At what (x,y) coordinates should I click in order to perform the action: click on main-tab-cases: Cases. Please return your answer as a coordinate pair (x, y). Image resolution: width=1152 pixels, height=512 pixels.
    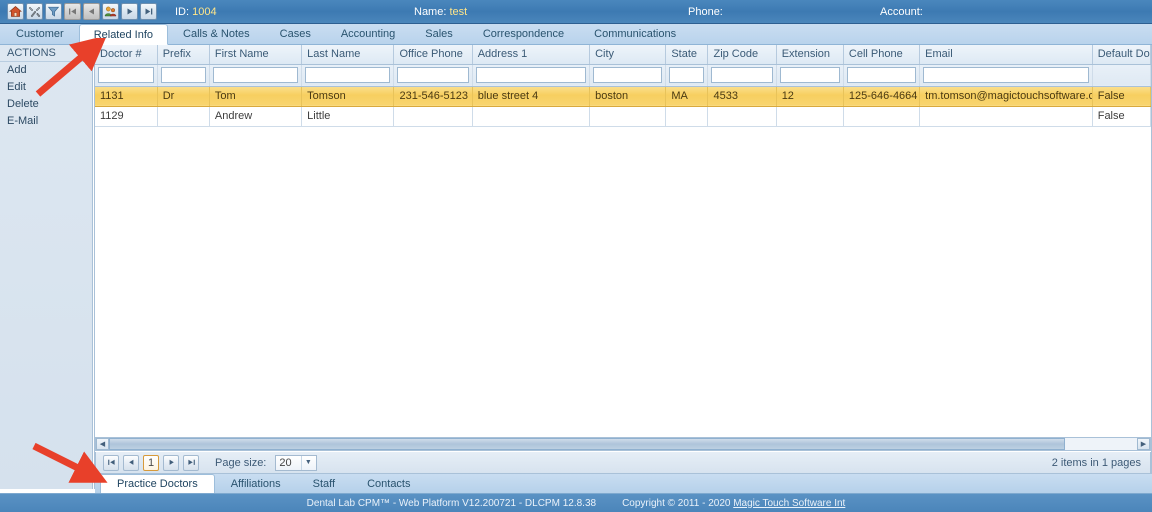
    Looking at the image, I should click on (295, 34).